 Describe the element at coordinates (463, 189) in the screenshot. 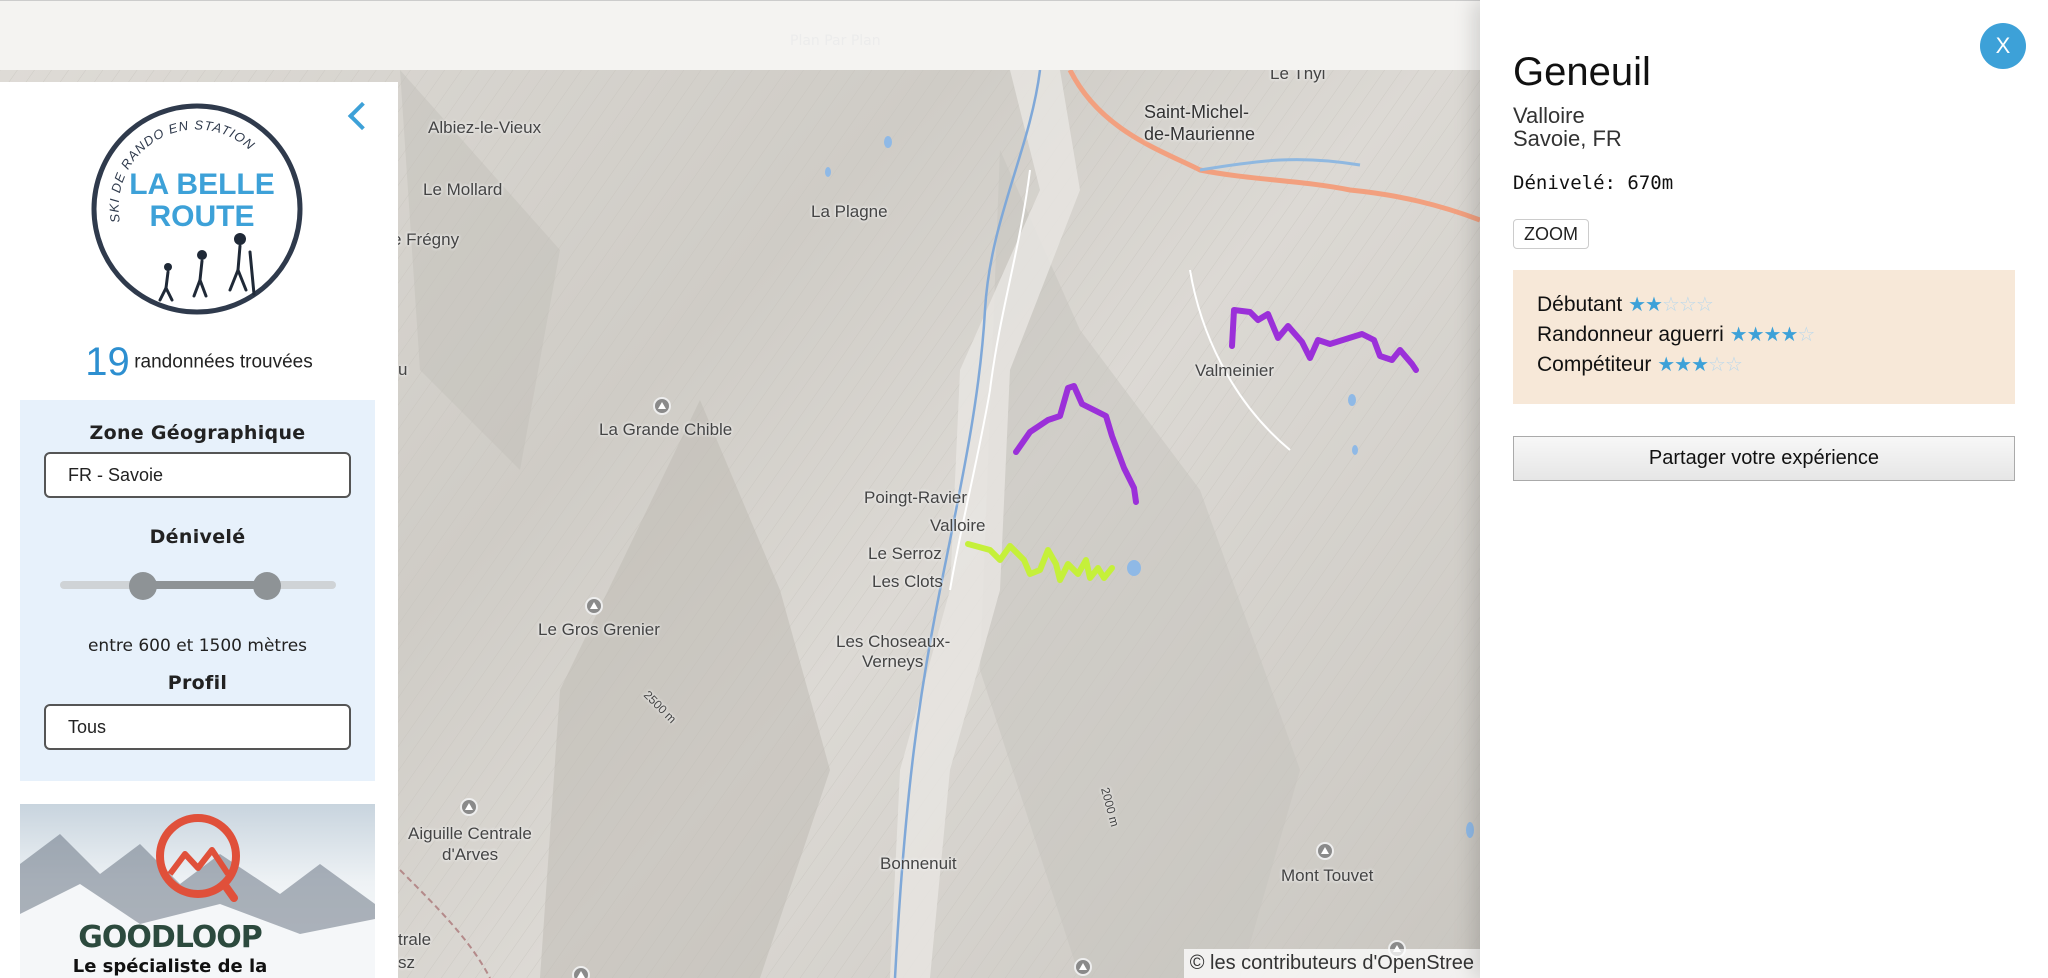

I see `map-label: Le Mollard` at that location.